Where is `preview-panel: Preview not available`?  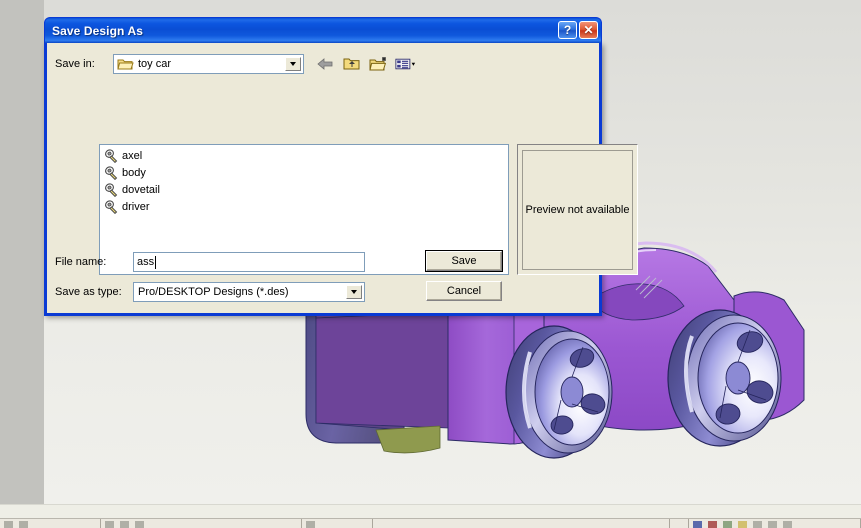
preview-panel: Preview not available is located at coordinates (577, 209).